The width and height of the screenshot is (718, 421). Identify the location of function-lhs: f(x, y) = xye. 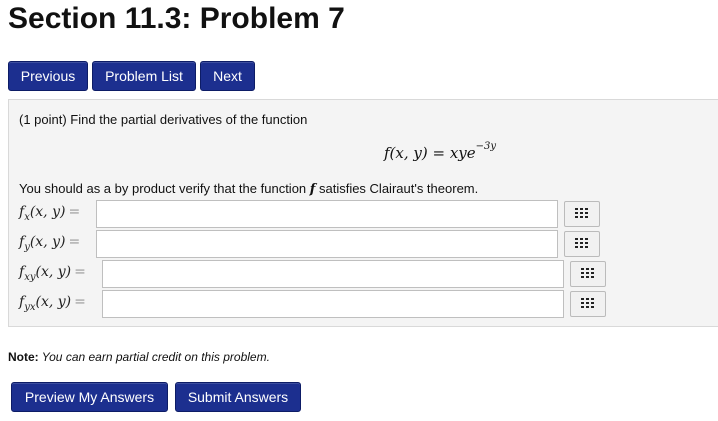
(430, 153).